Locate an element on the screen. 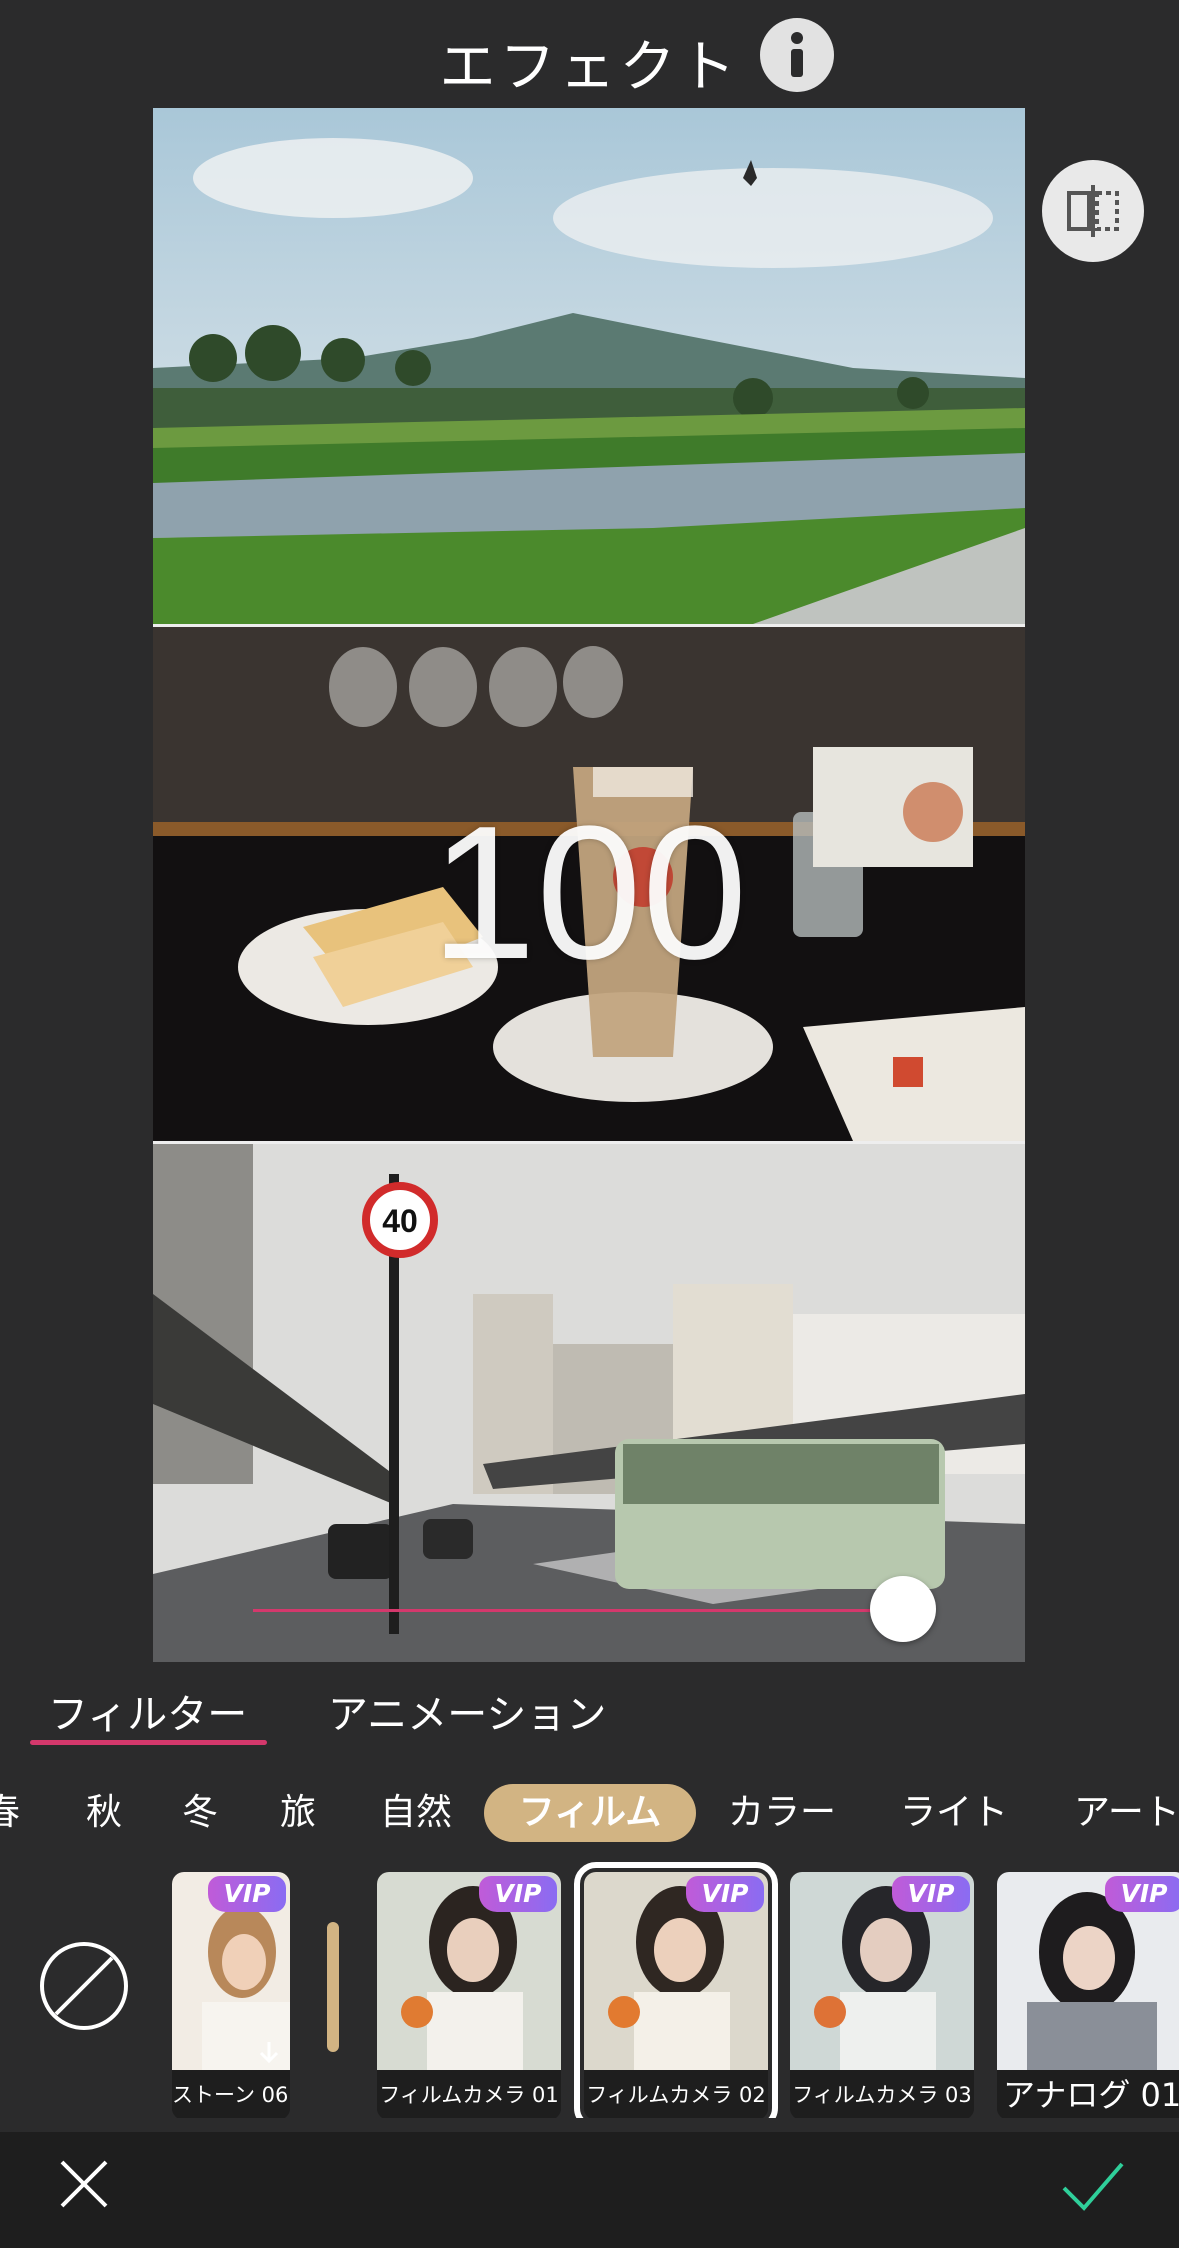  bottom-bar is located at coordinates (589, 2190).